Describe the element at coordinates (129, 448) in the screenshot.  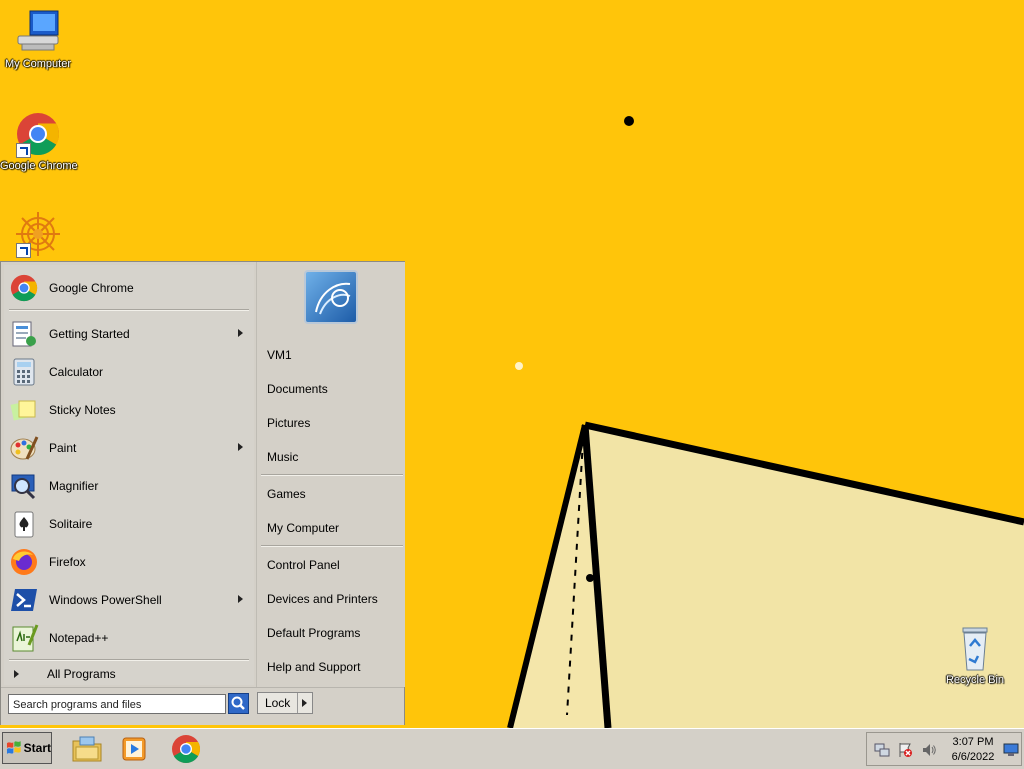
I see `start-item-paint: Paint` at that location.